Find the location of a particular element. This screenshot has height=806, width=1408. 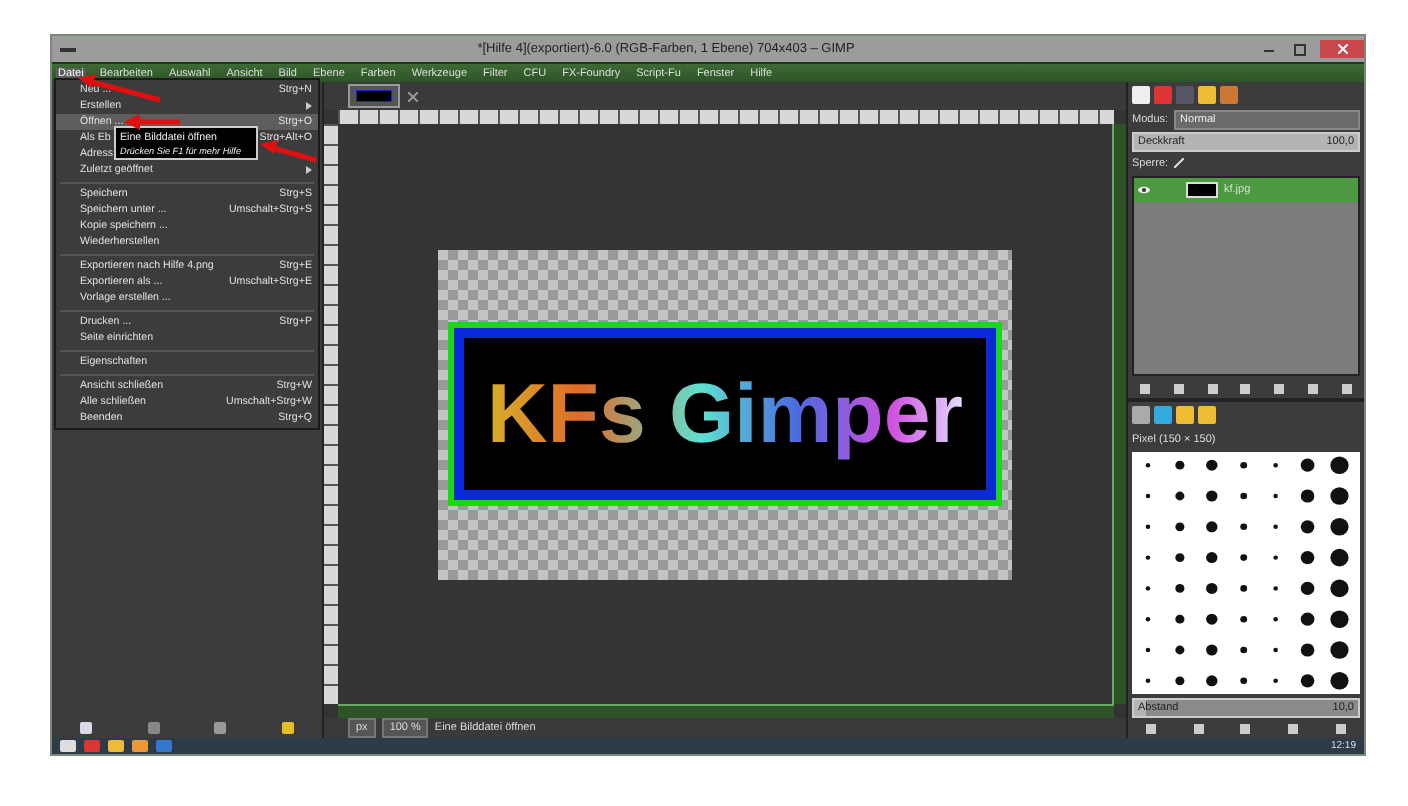

eye-icon is located at coordinates (1144, 190).